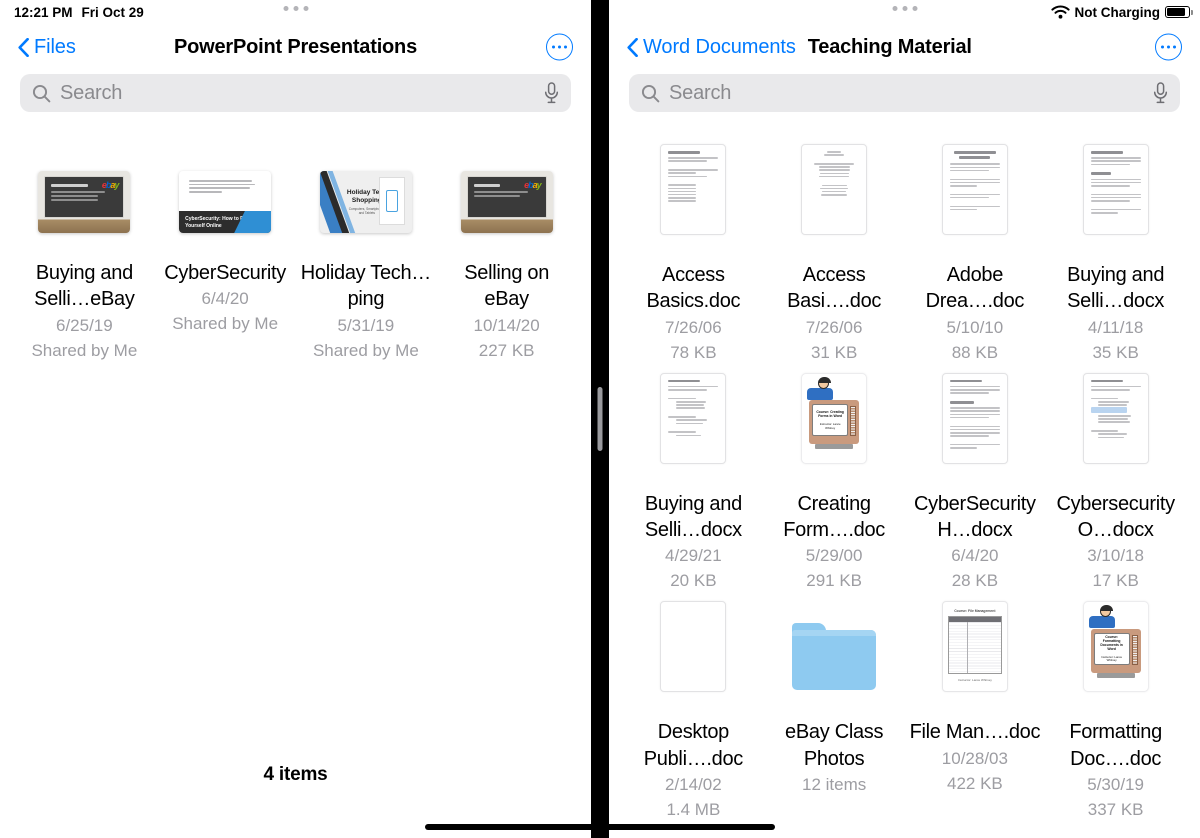 This screenshot has height=838, width=1200. Describe the element at coordinates (834, 556) in the screenshot. I see `file-date: 5/29/00` at that location.